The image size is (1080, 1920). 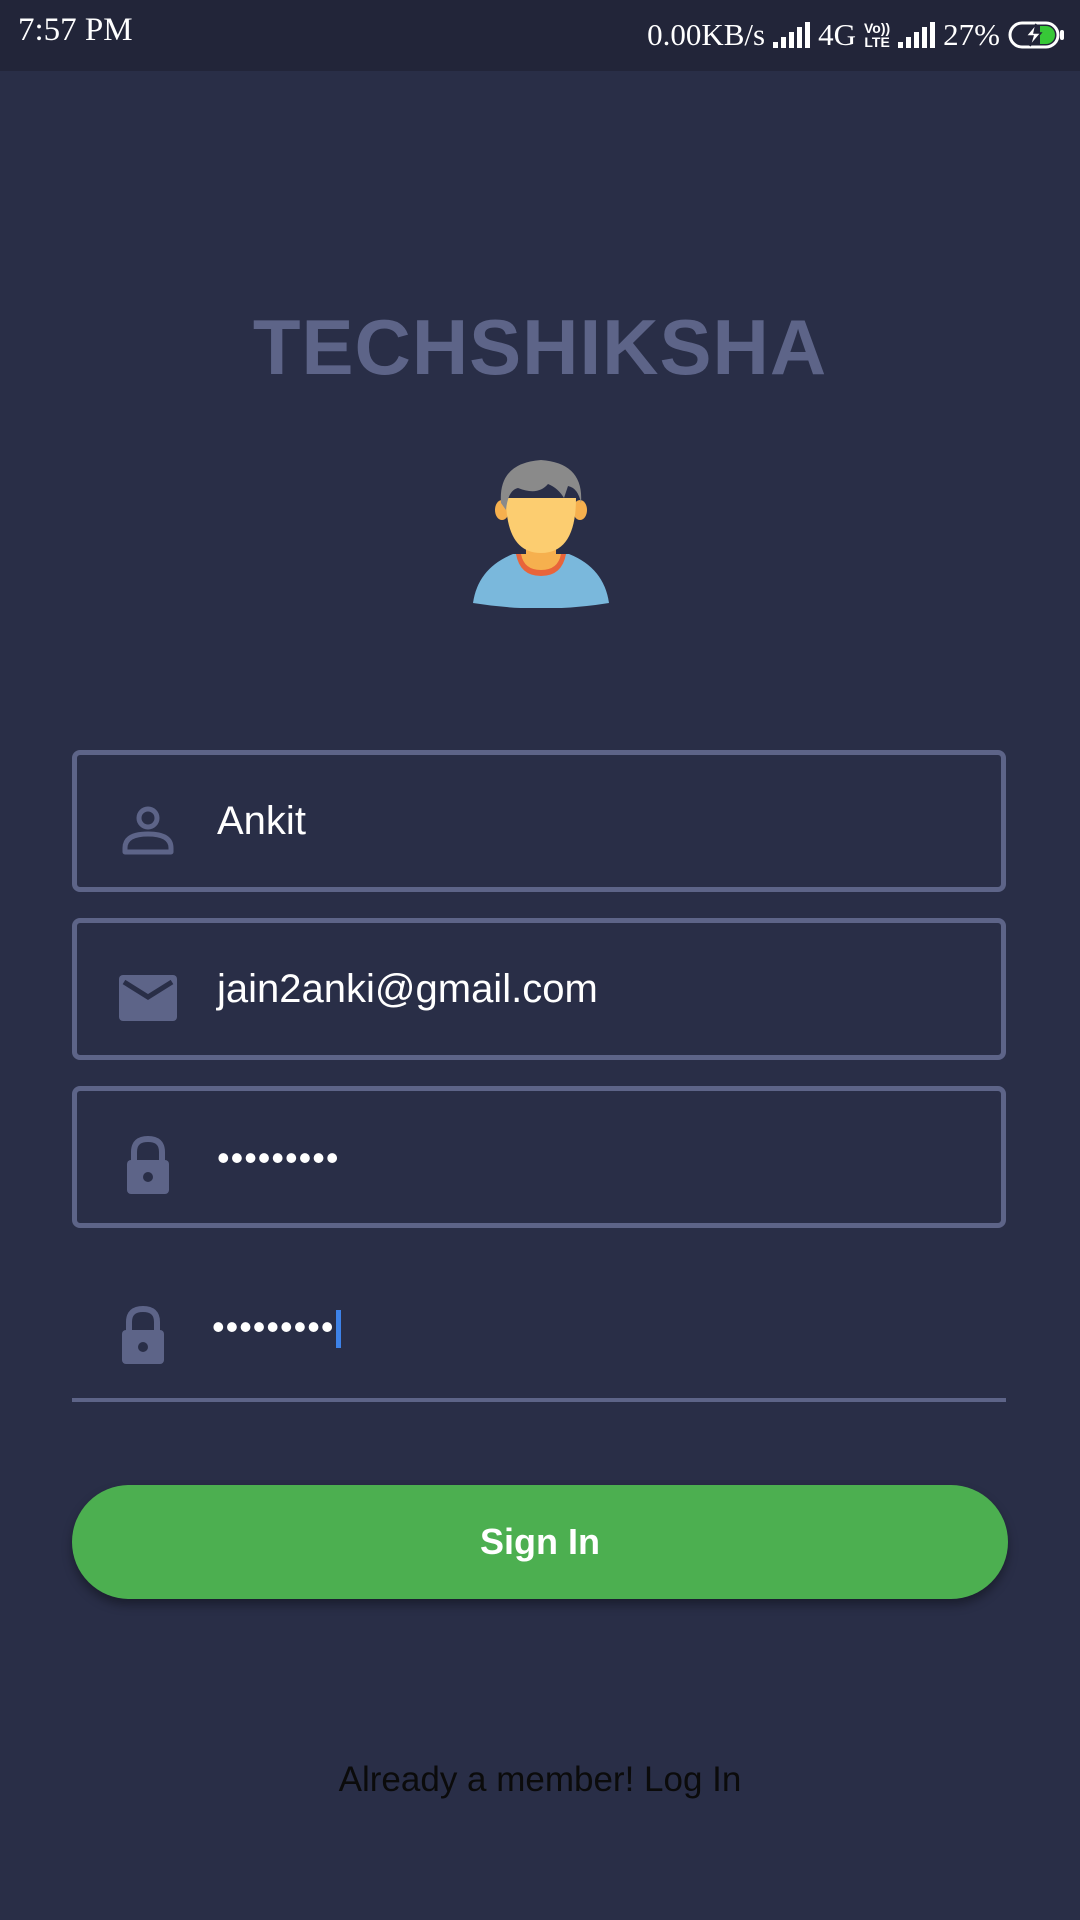 I want to click on signal-icon, so click(x=792, y=35).